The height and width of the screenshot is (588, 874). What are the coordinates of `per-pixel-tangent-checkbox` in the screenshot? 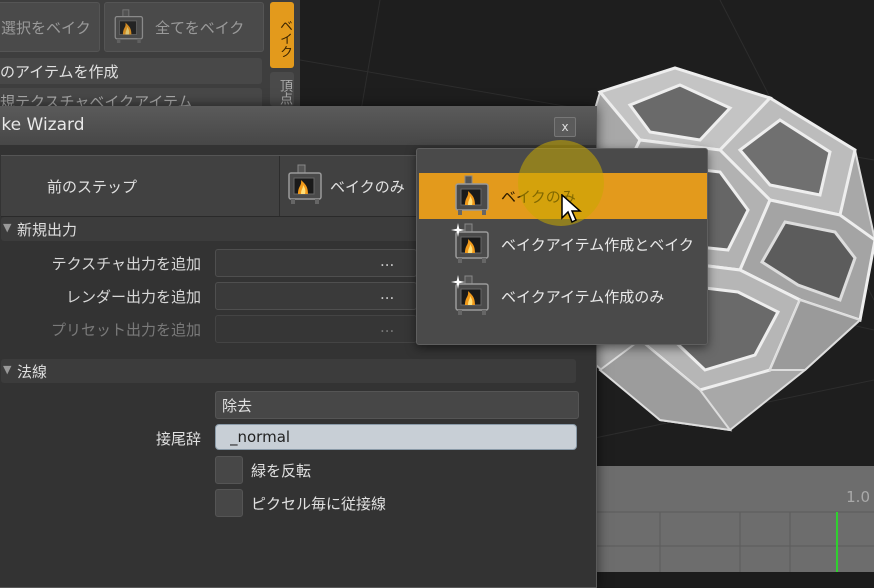 It's located at (229, 503).